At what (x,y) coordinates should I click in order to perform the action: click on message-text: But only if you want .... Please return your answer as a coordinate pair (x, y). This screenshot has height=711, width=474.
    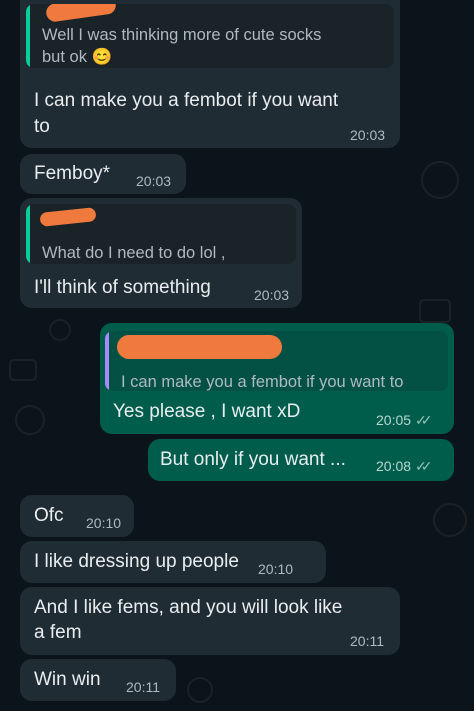
    Looking at the image, I should click on (253, 459).